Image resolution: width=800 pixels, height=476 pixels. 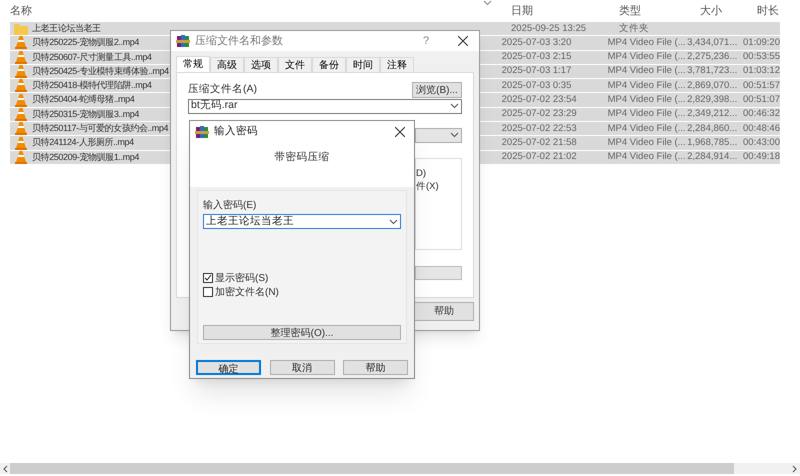 I want to click on file-name: 贝特250117-与可爱的女孩约会..mp4, so click(x=100, y=128).